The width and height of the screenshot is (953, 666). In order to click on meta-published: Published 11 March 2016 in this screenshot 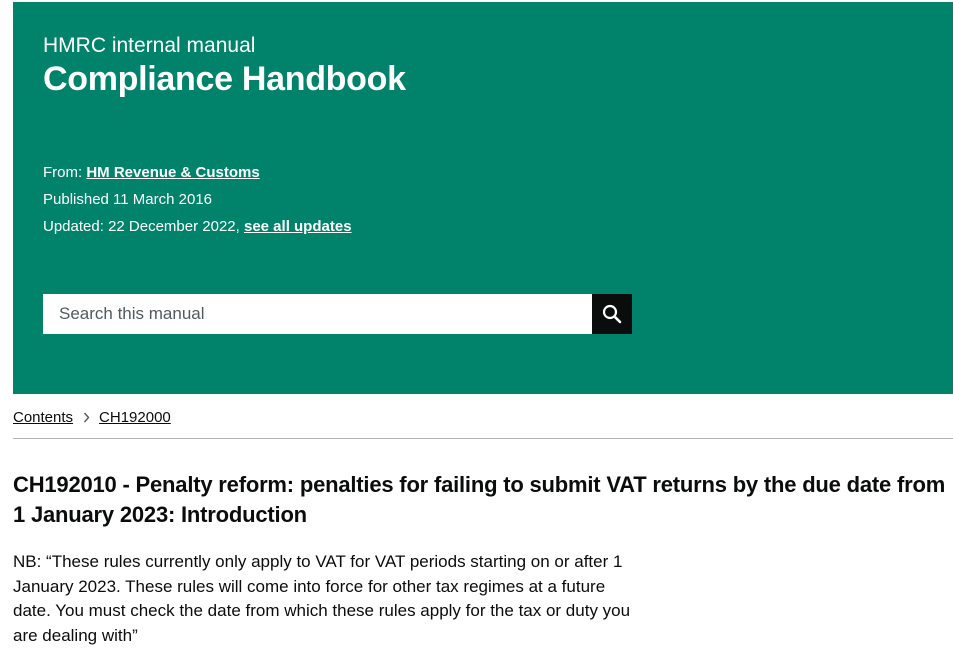, I will do `click(127, 199)`.